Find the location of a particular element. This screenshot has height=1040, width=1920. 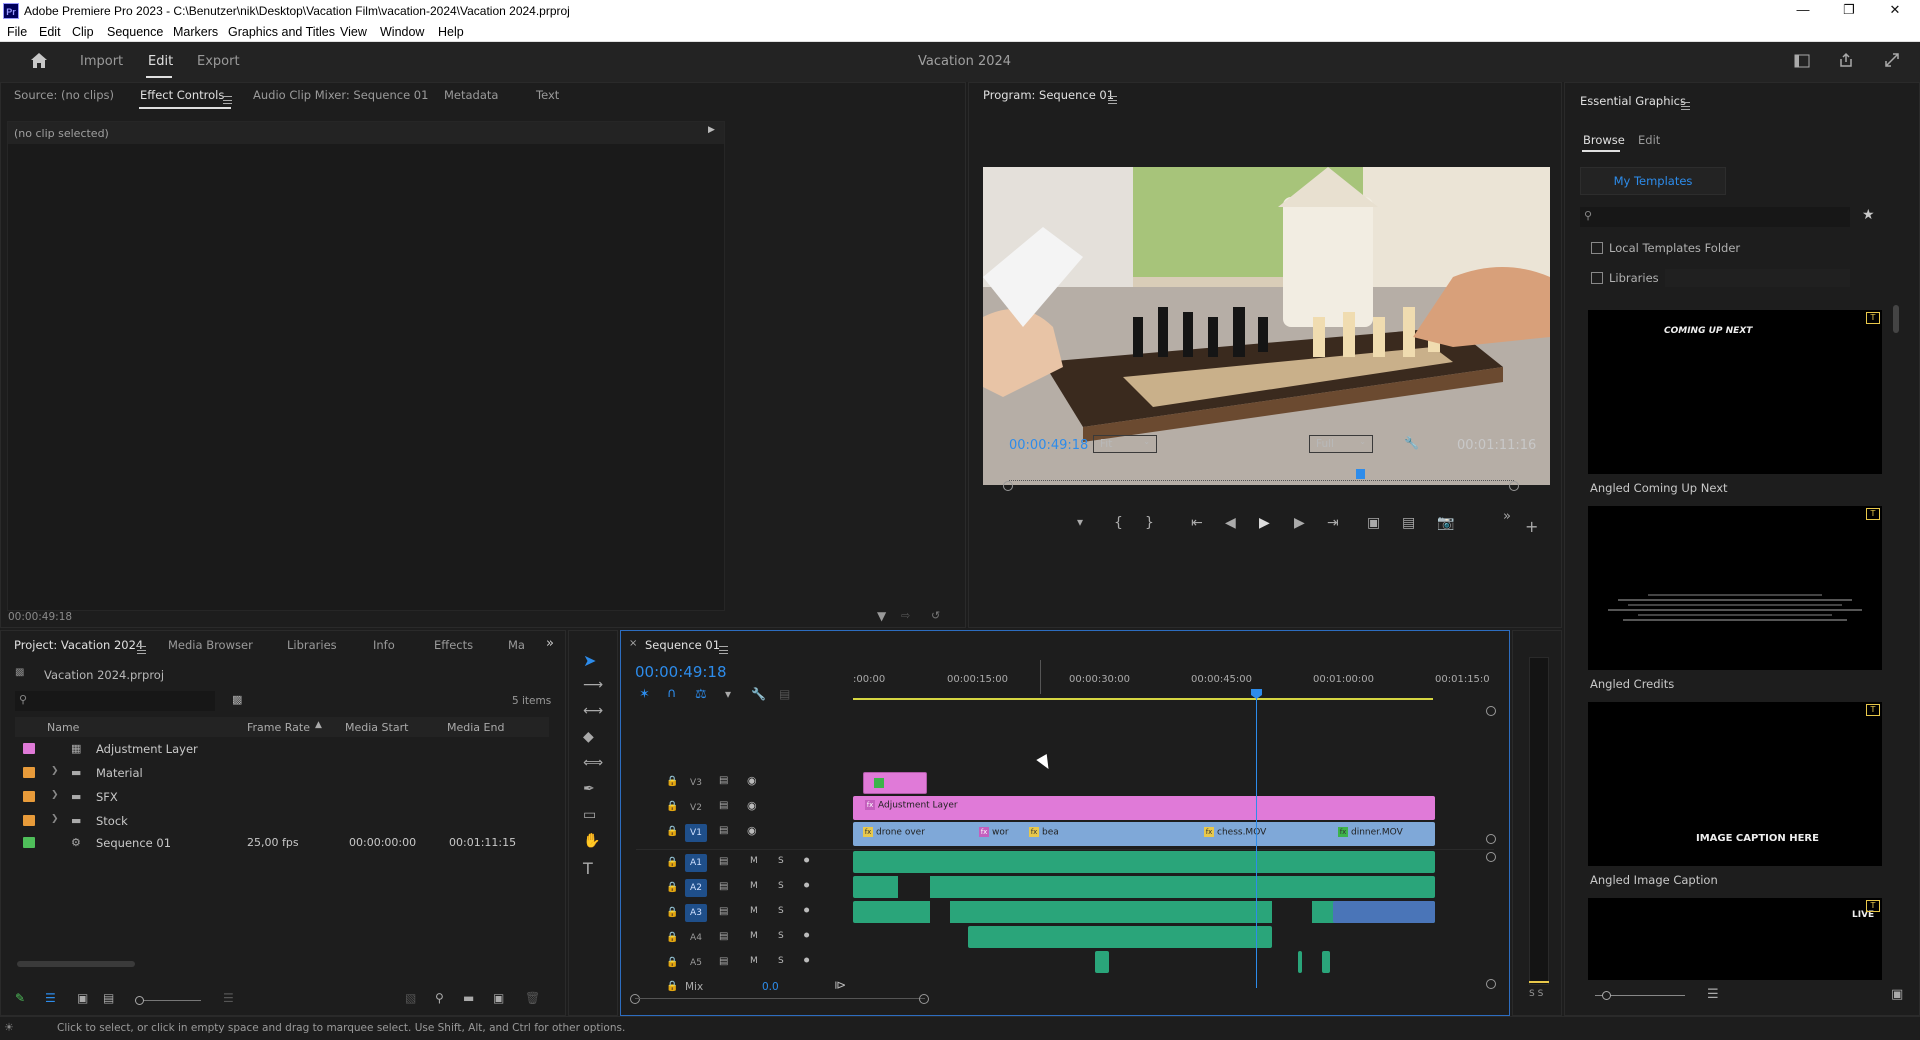

menu-view: View is located at coordinates (353, 32).